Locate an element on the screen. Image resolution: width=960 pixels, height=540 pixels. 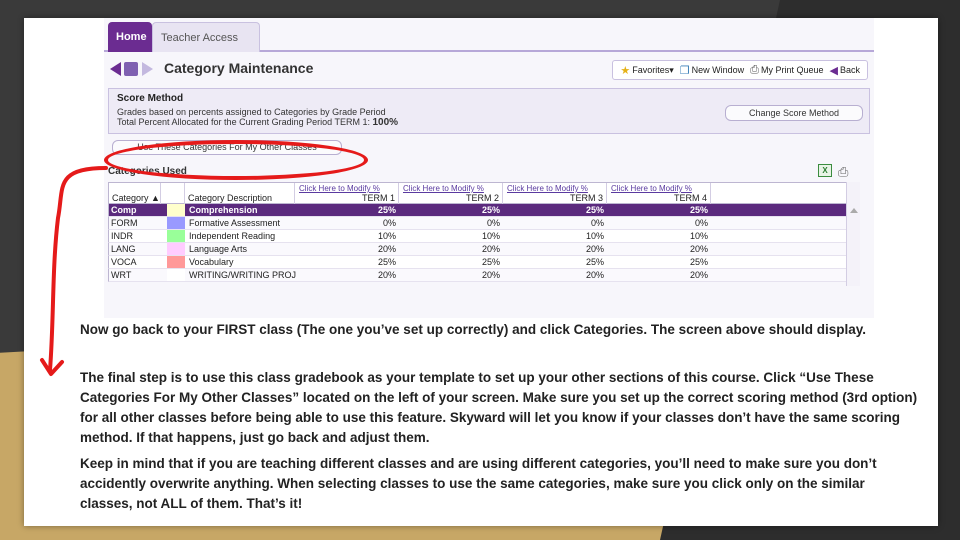
total-percent-value: 100% is located at coordinates (385, 122).